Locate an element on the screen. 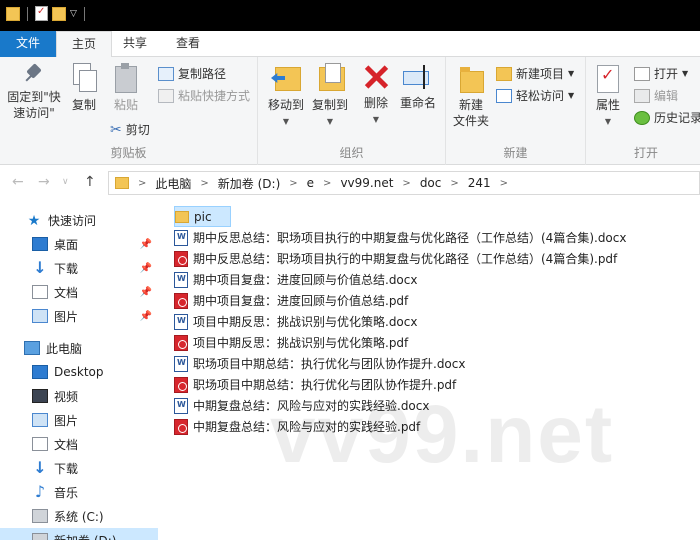 Image resolution: width=700 pixels, height=540 pixels. copy-path-icon is located at coordinates (166, 73).